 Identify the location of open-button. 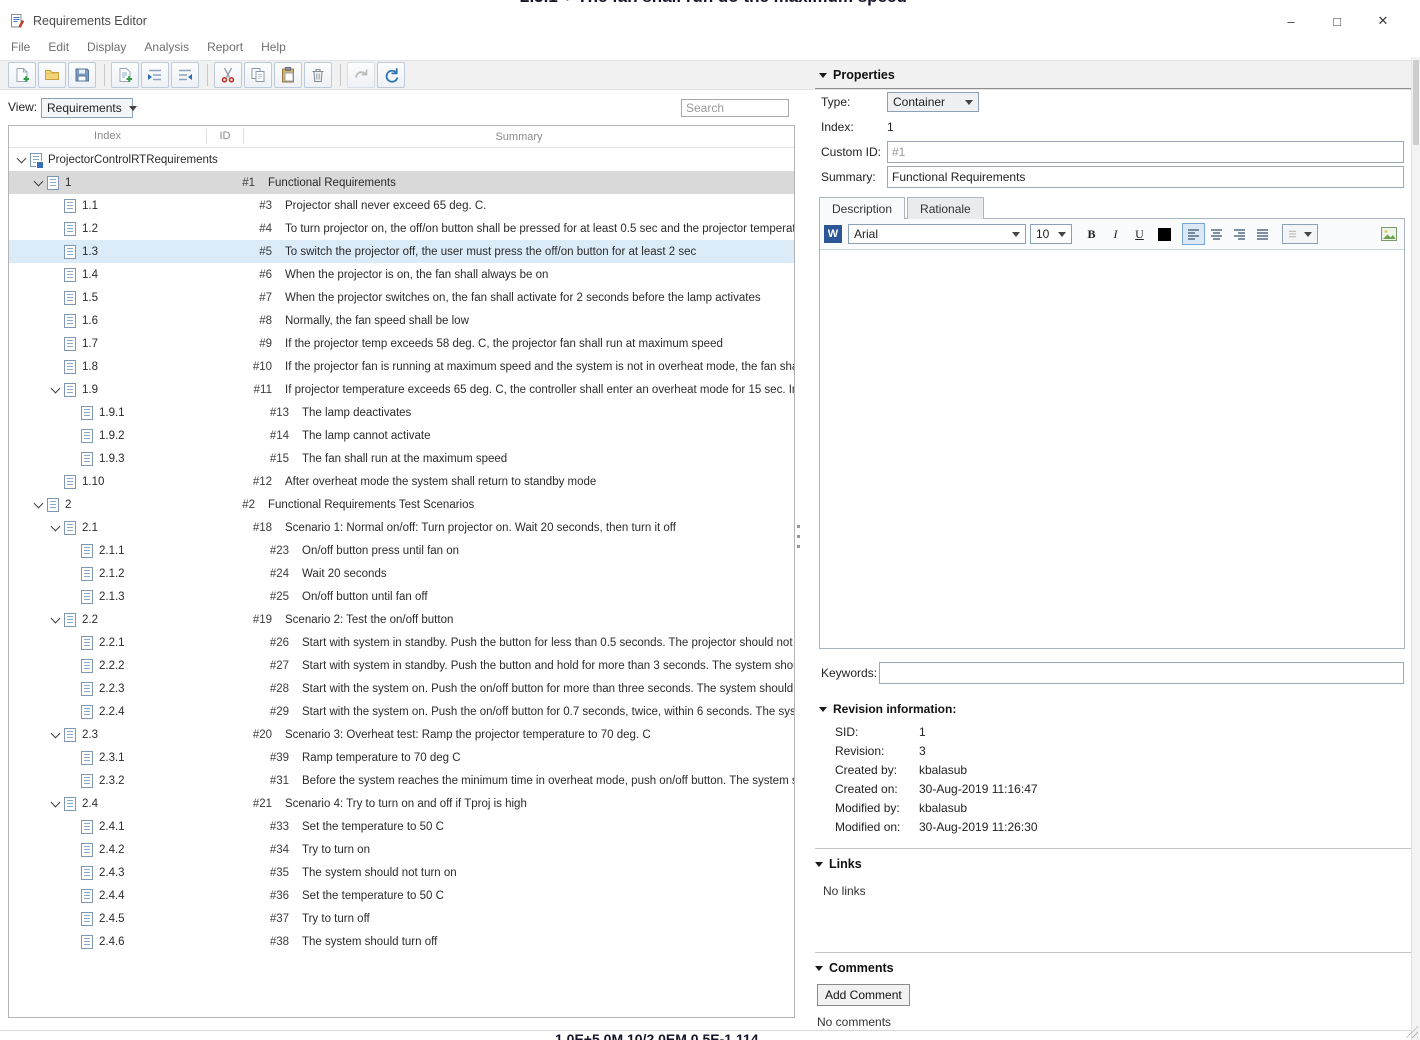
(52, 75).